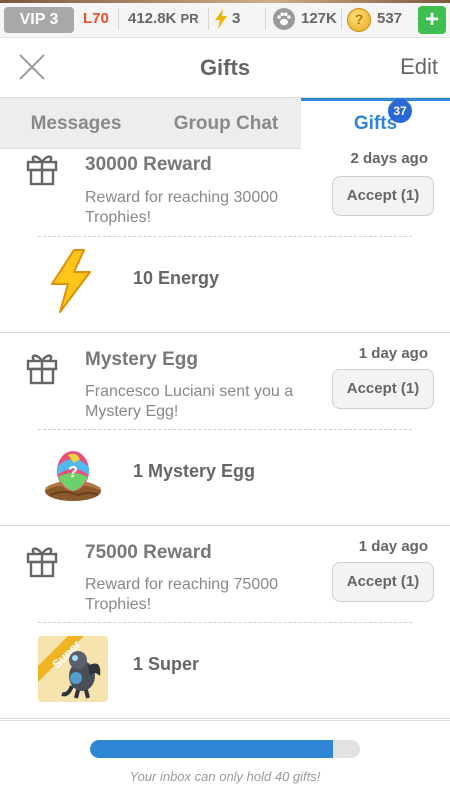  I want to click on inbox-note: Your inbox can only hold 40 gifts!, so click(225, 776).